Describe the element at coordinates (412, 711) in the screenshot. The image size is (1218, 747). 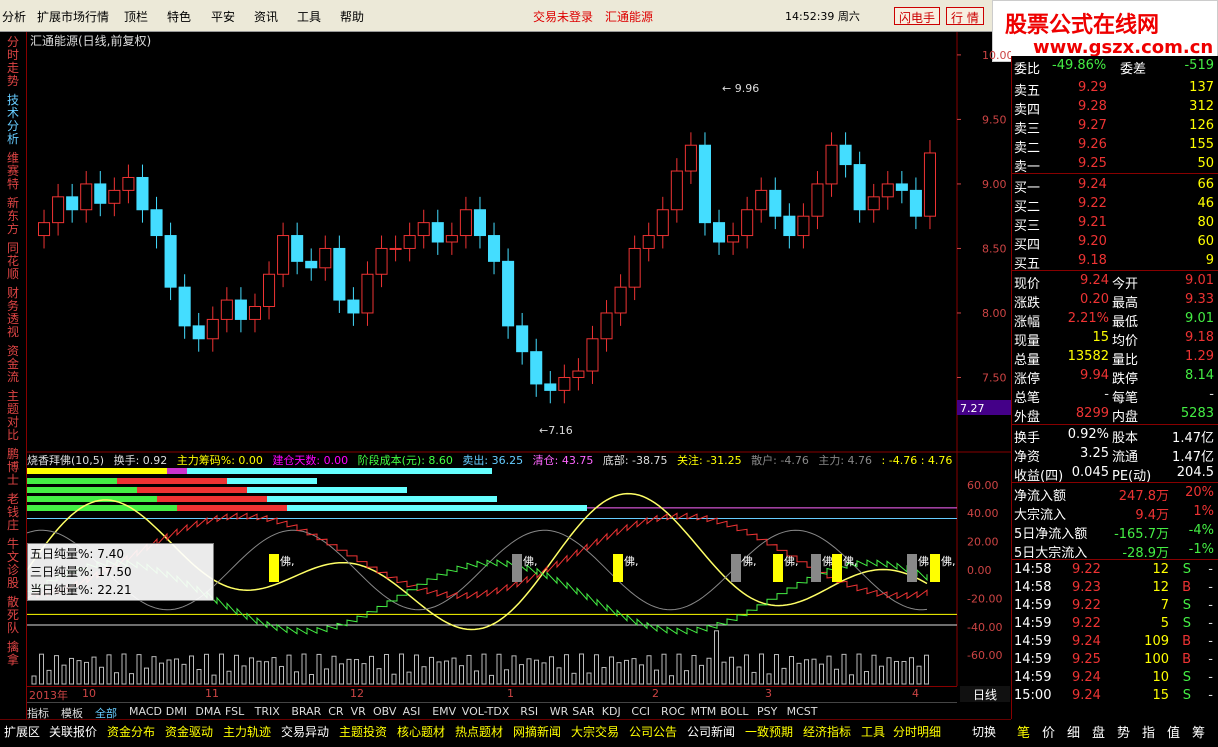
I see `indicator-tab: ASI` at that location.